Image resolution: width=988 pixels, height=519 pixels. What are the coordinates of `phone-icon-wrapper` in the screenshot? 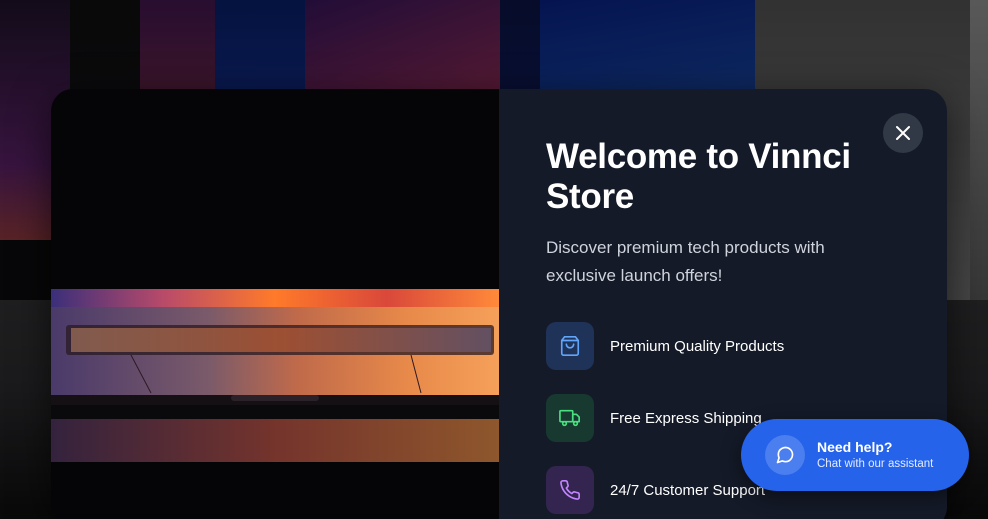 It's located at (570, 490).